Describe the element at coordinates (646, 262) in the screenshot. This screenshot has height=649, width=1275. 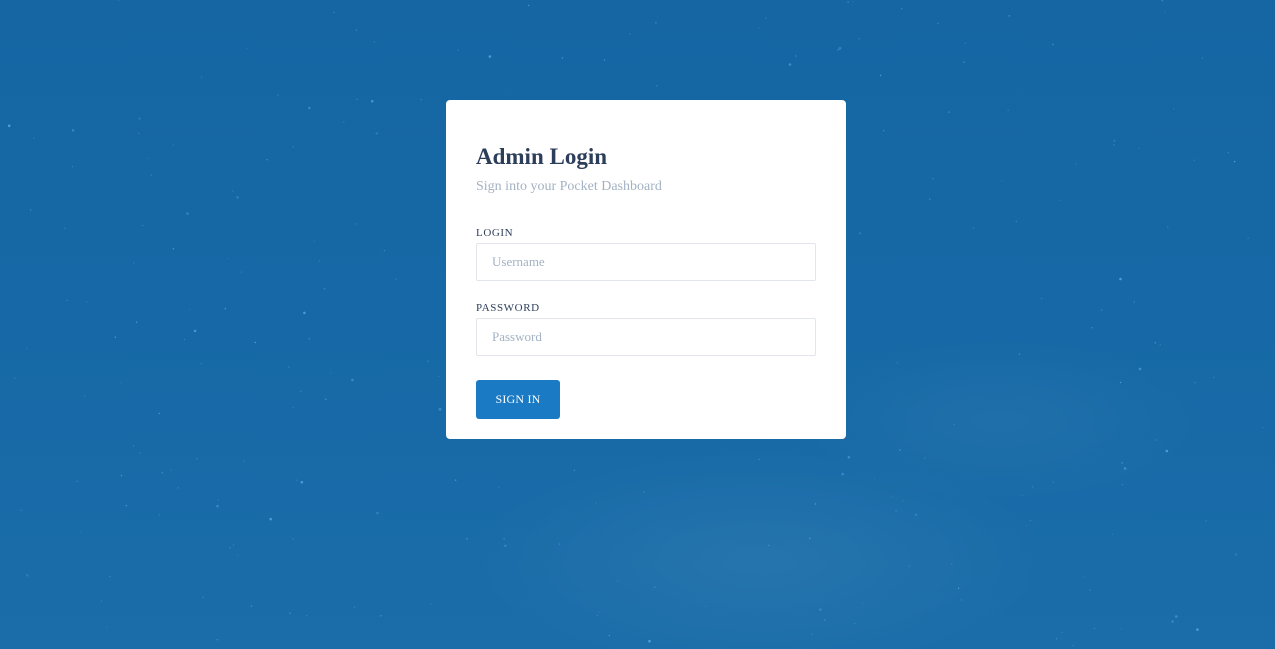
I see `username-input` at that location.